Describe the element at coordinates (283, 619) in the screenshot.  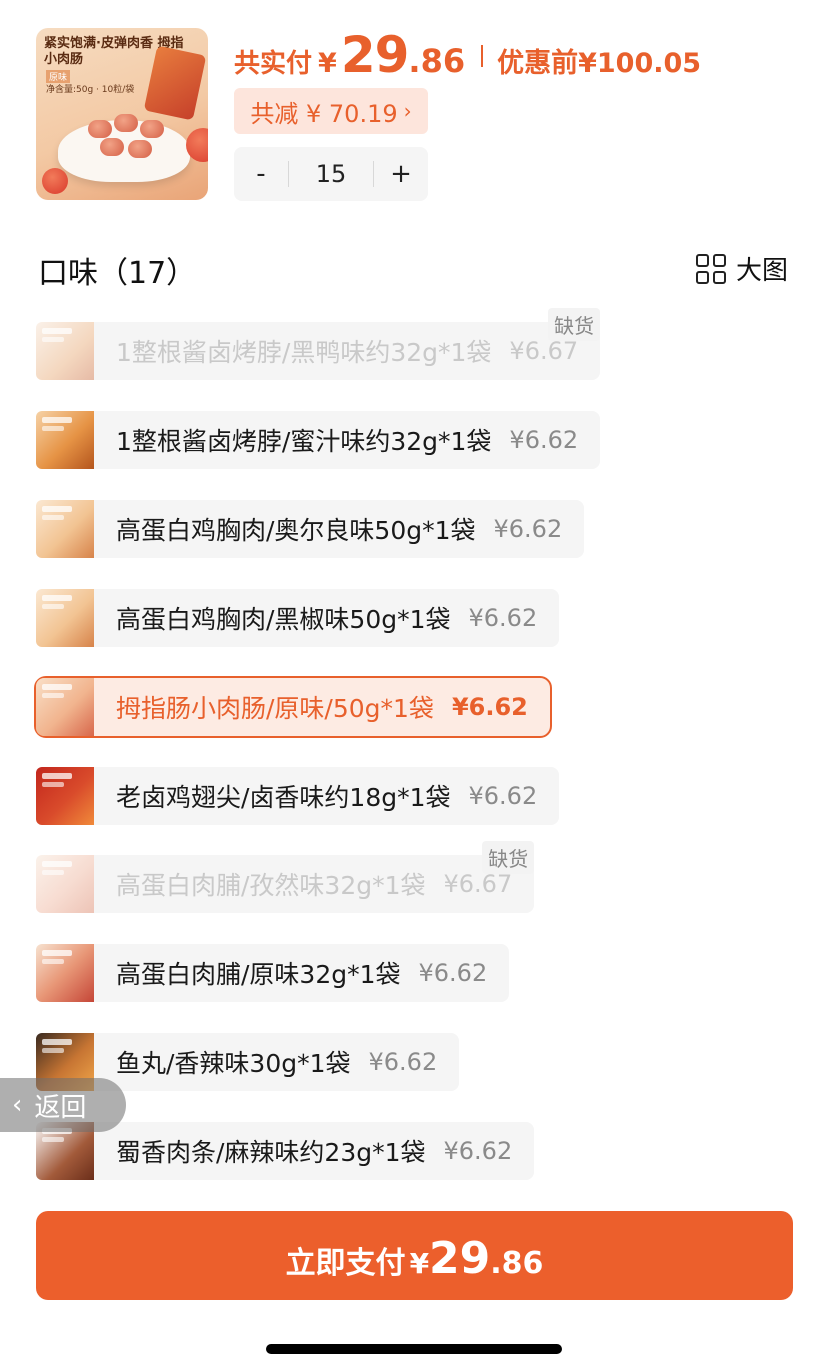
I see `flavor-name: 高蛋白鸡胸肉/黑椒味50g*1袋` at that location.